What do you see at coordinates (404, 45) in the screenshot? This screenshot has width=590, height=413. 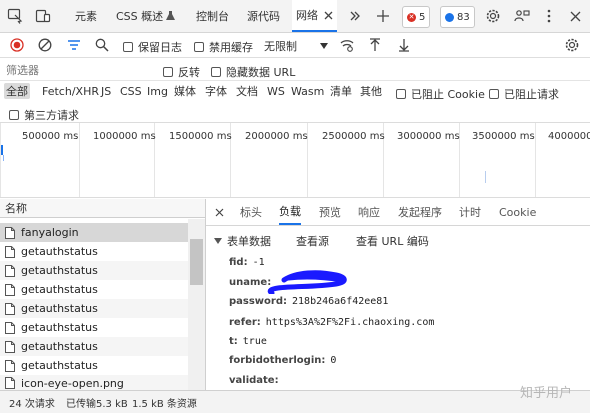 I see `export-har-icon` at bounding box center [404, 45].